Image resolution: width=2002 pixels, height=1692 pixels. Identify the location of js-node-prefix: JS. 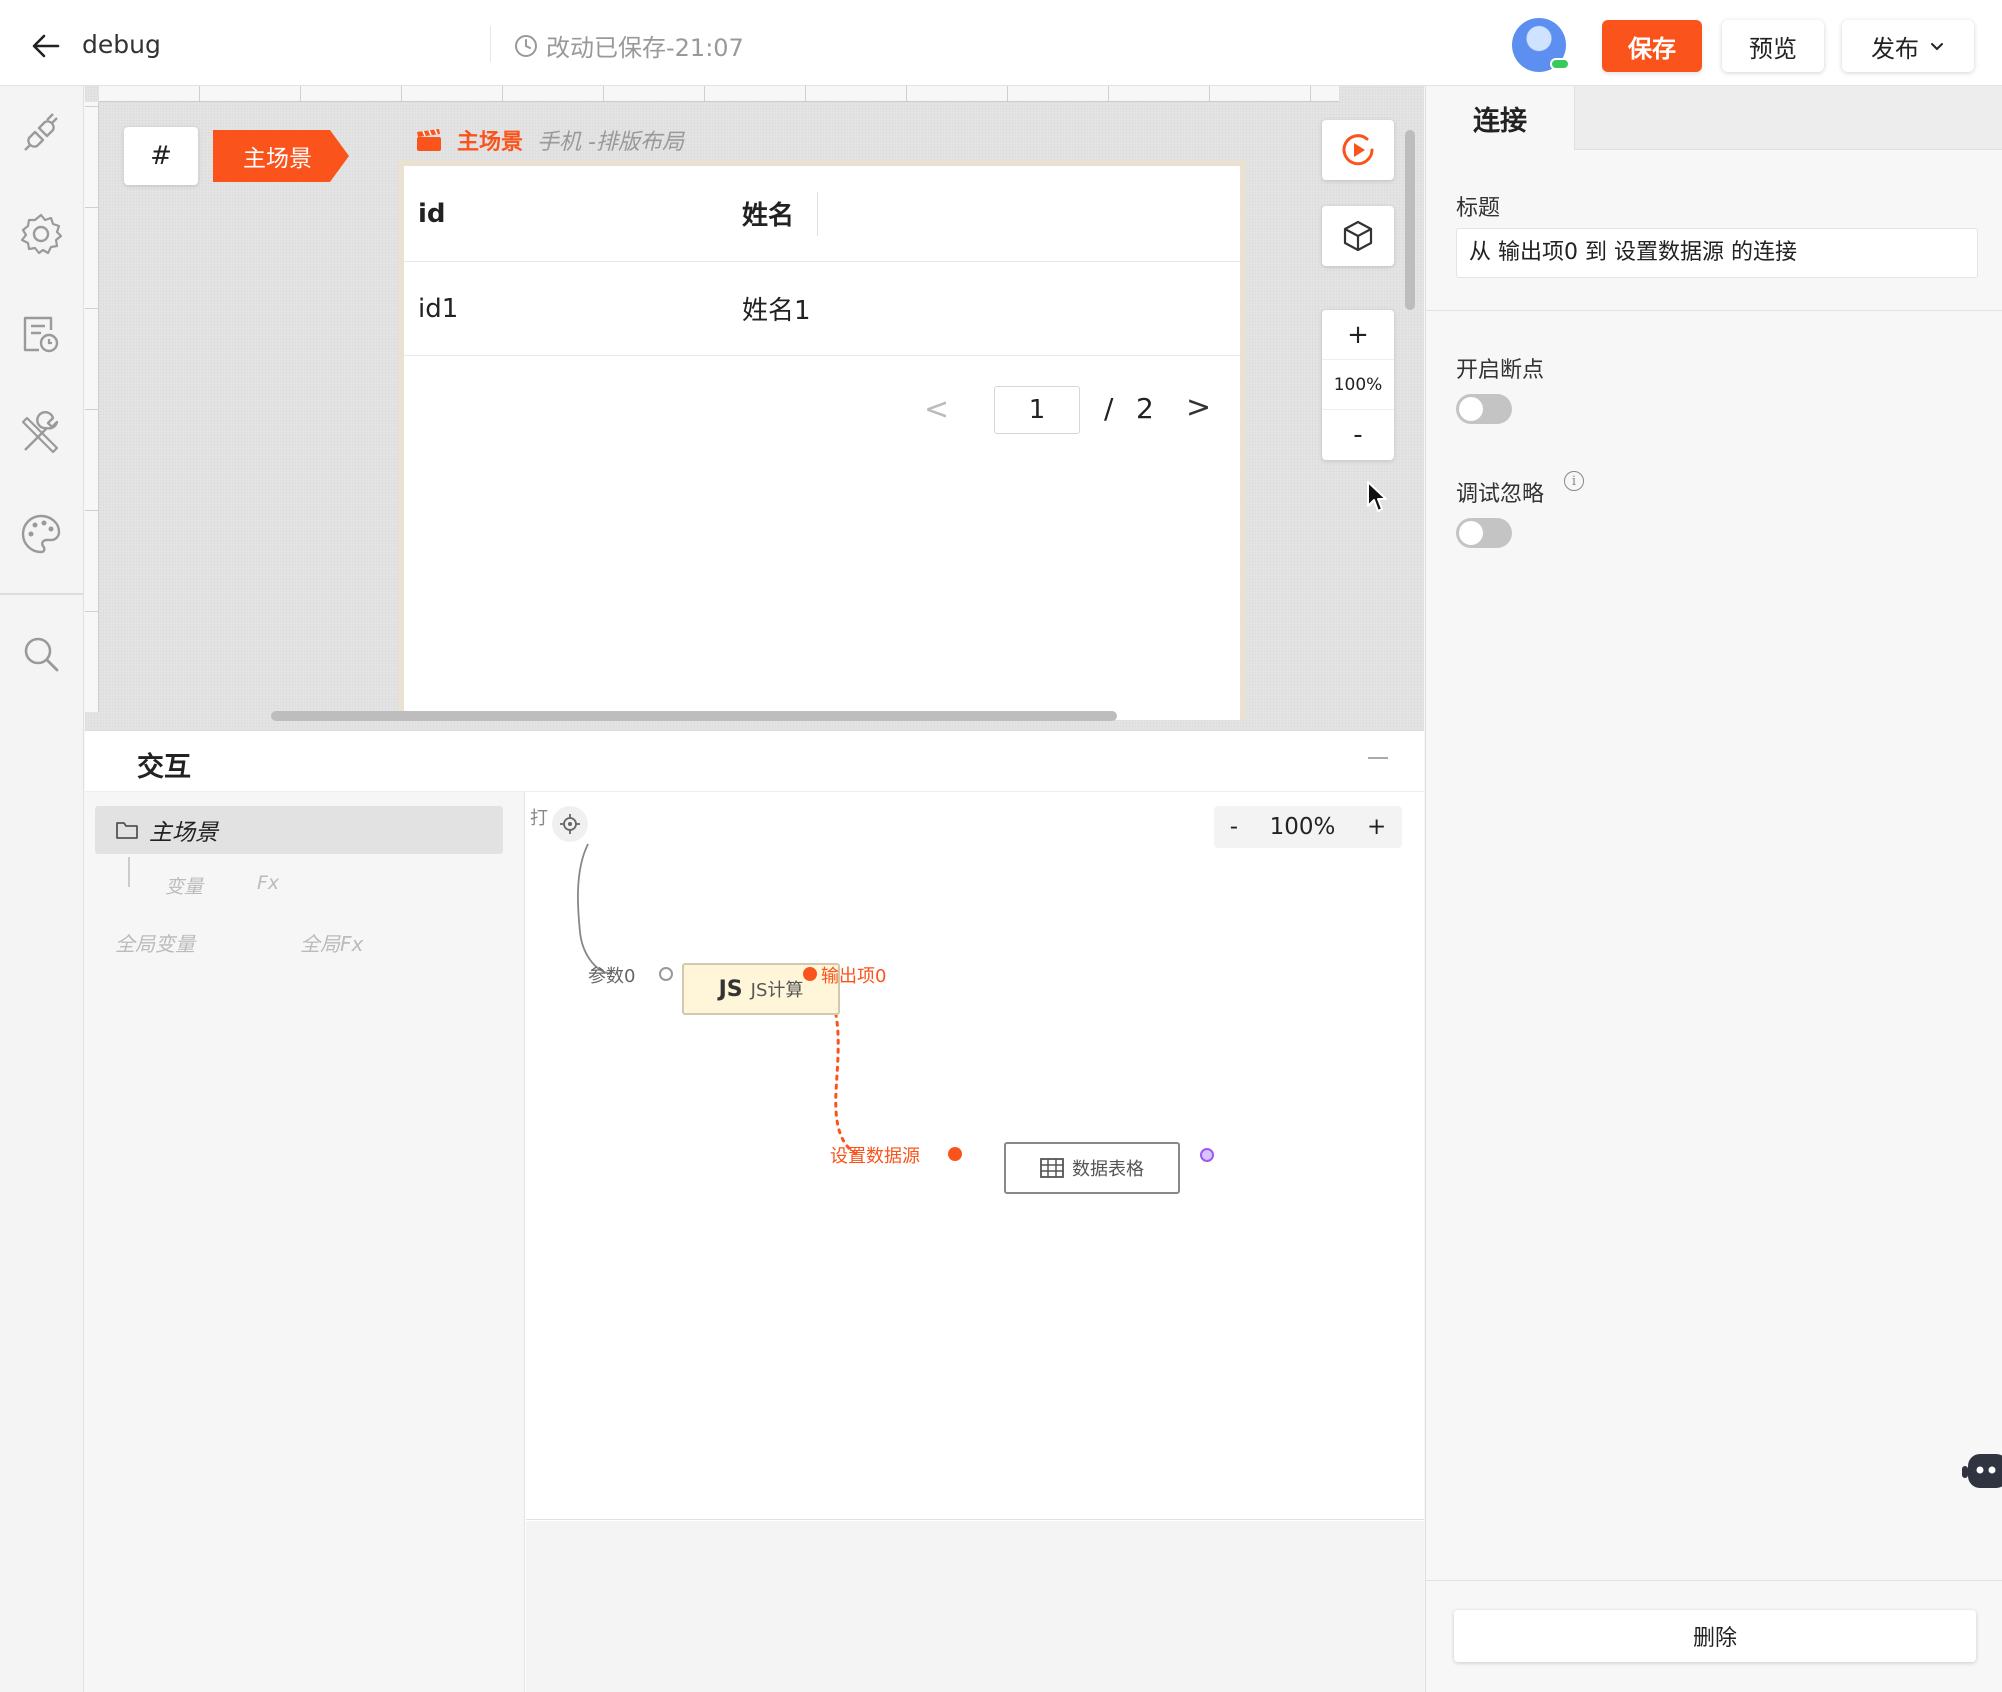
(730, 989).